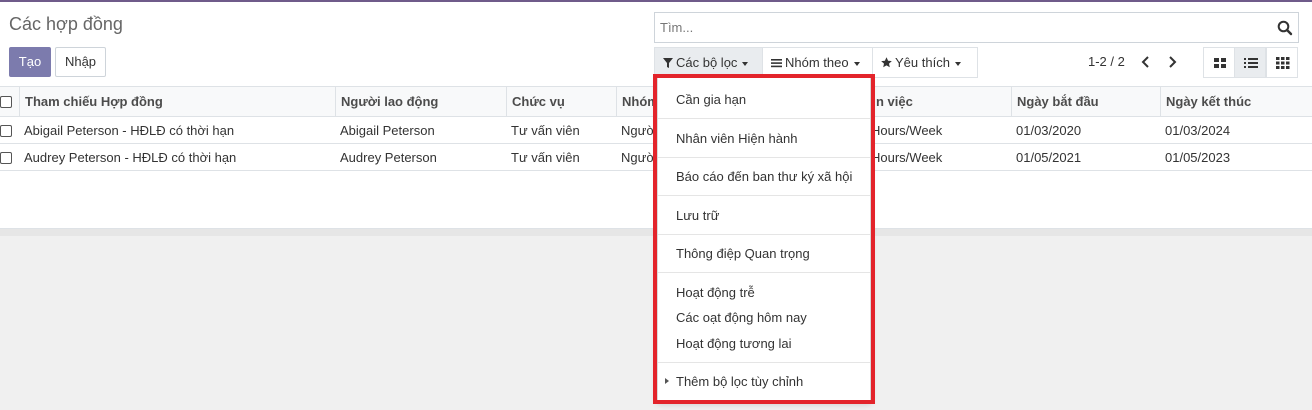 This screenshot has height=410, width=1312. I want to click on grid-view-button, so click(1282, 62).